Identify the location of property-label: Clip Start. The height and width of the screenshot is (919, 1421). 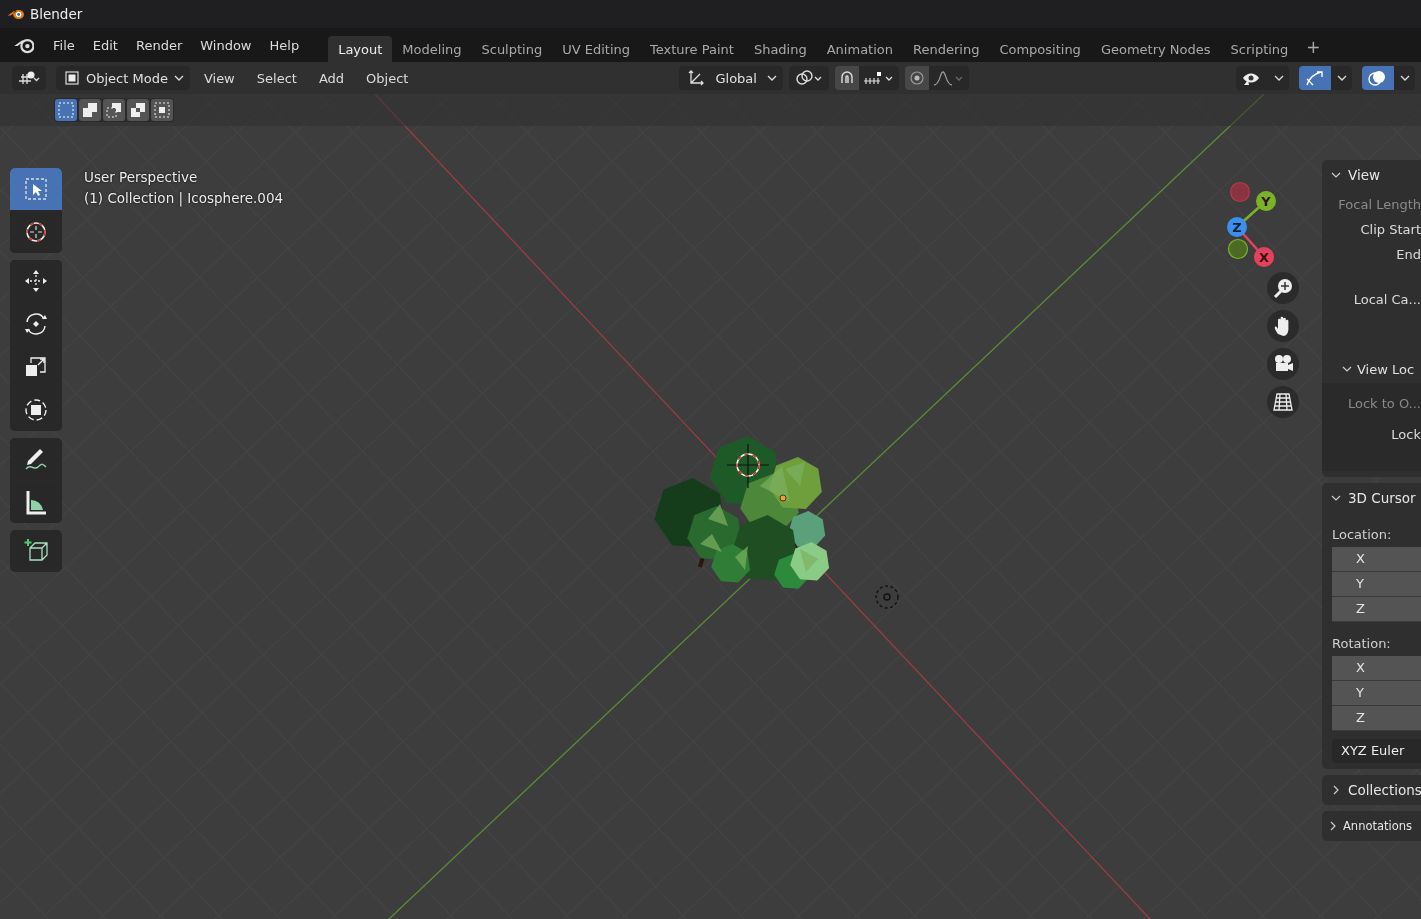
(1390, 230).